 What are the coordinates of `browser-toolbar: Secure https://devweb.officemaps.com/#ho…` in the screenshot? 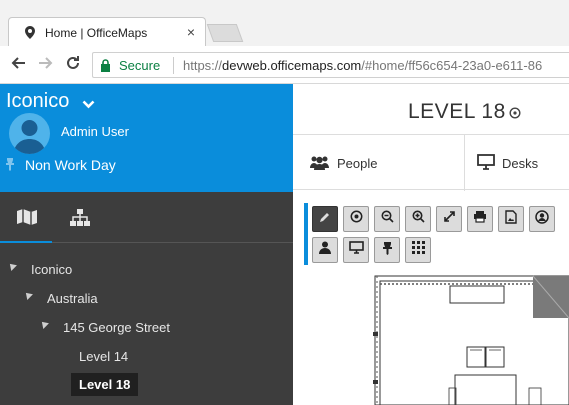 It's located at (284, 65).